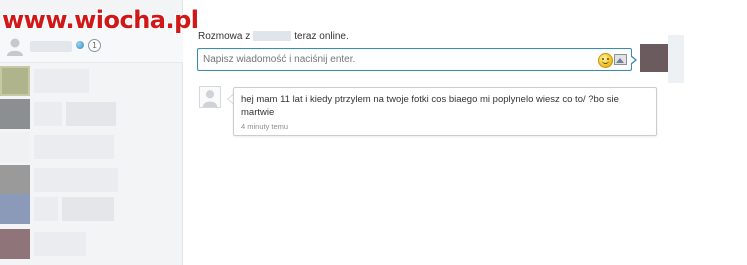 This screenshot has width=747, height=265. I want to click on input-pointer-inner, so click(632, 60).